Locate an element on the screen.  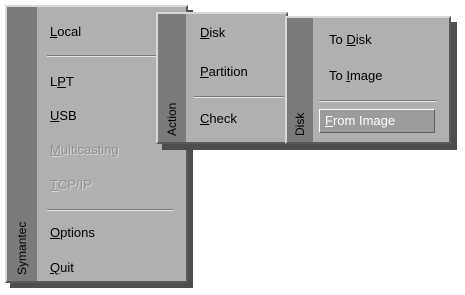
menu-item-lpt: LPT is located at coordinates (62, 81).